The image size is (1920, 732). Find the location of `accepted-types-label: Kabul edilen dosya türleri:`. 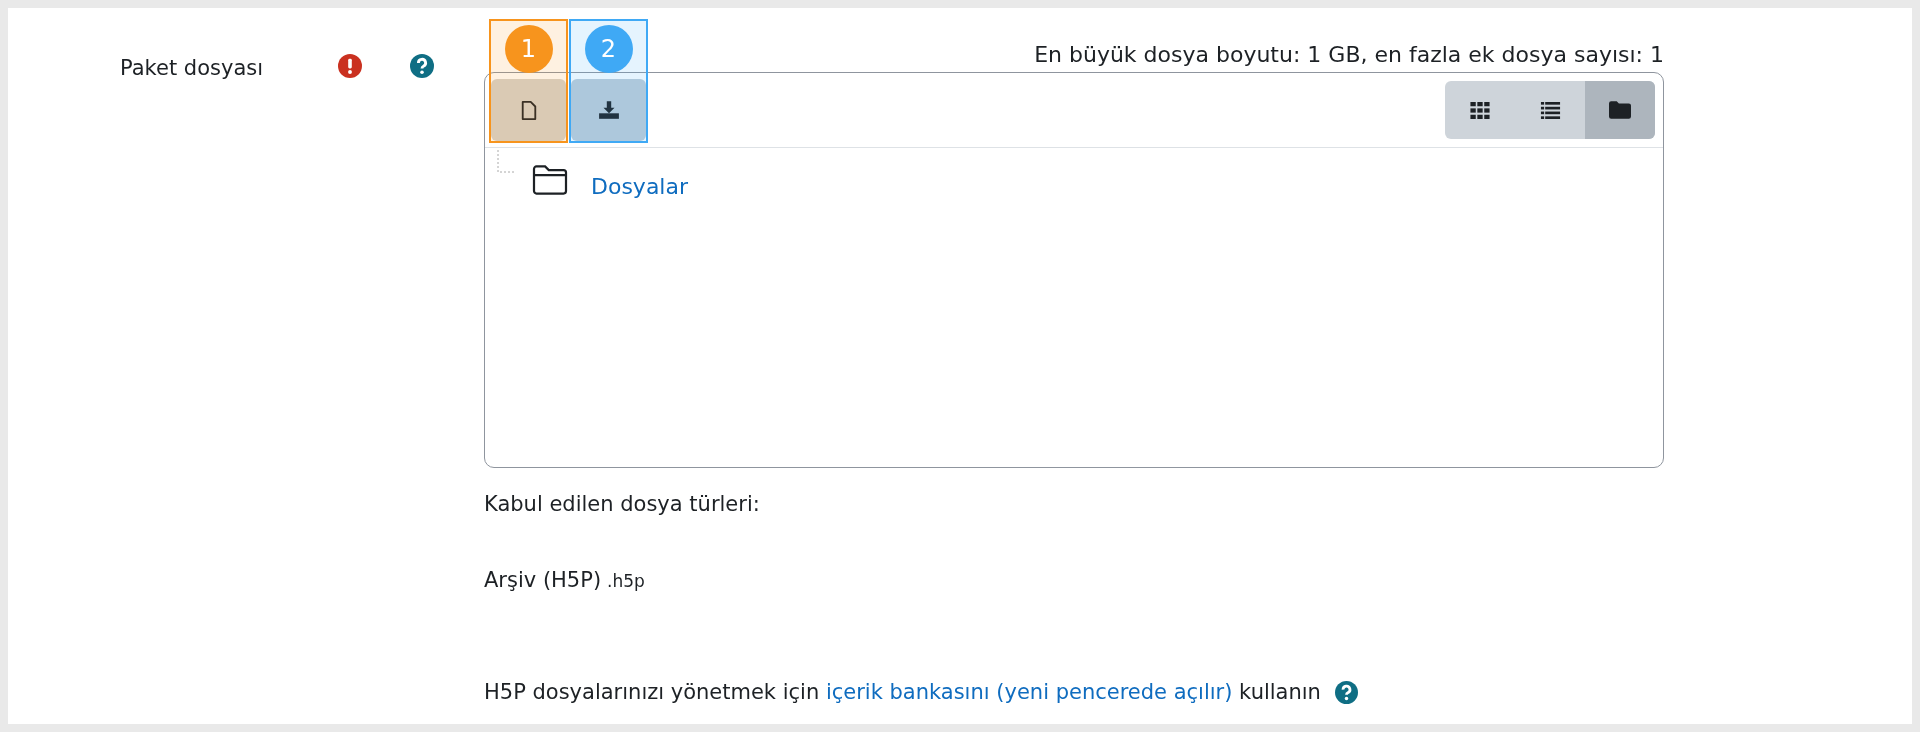

accepted-types-label: Kabul edilen dosya türleri: is located at coordinates (622, 504).